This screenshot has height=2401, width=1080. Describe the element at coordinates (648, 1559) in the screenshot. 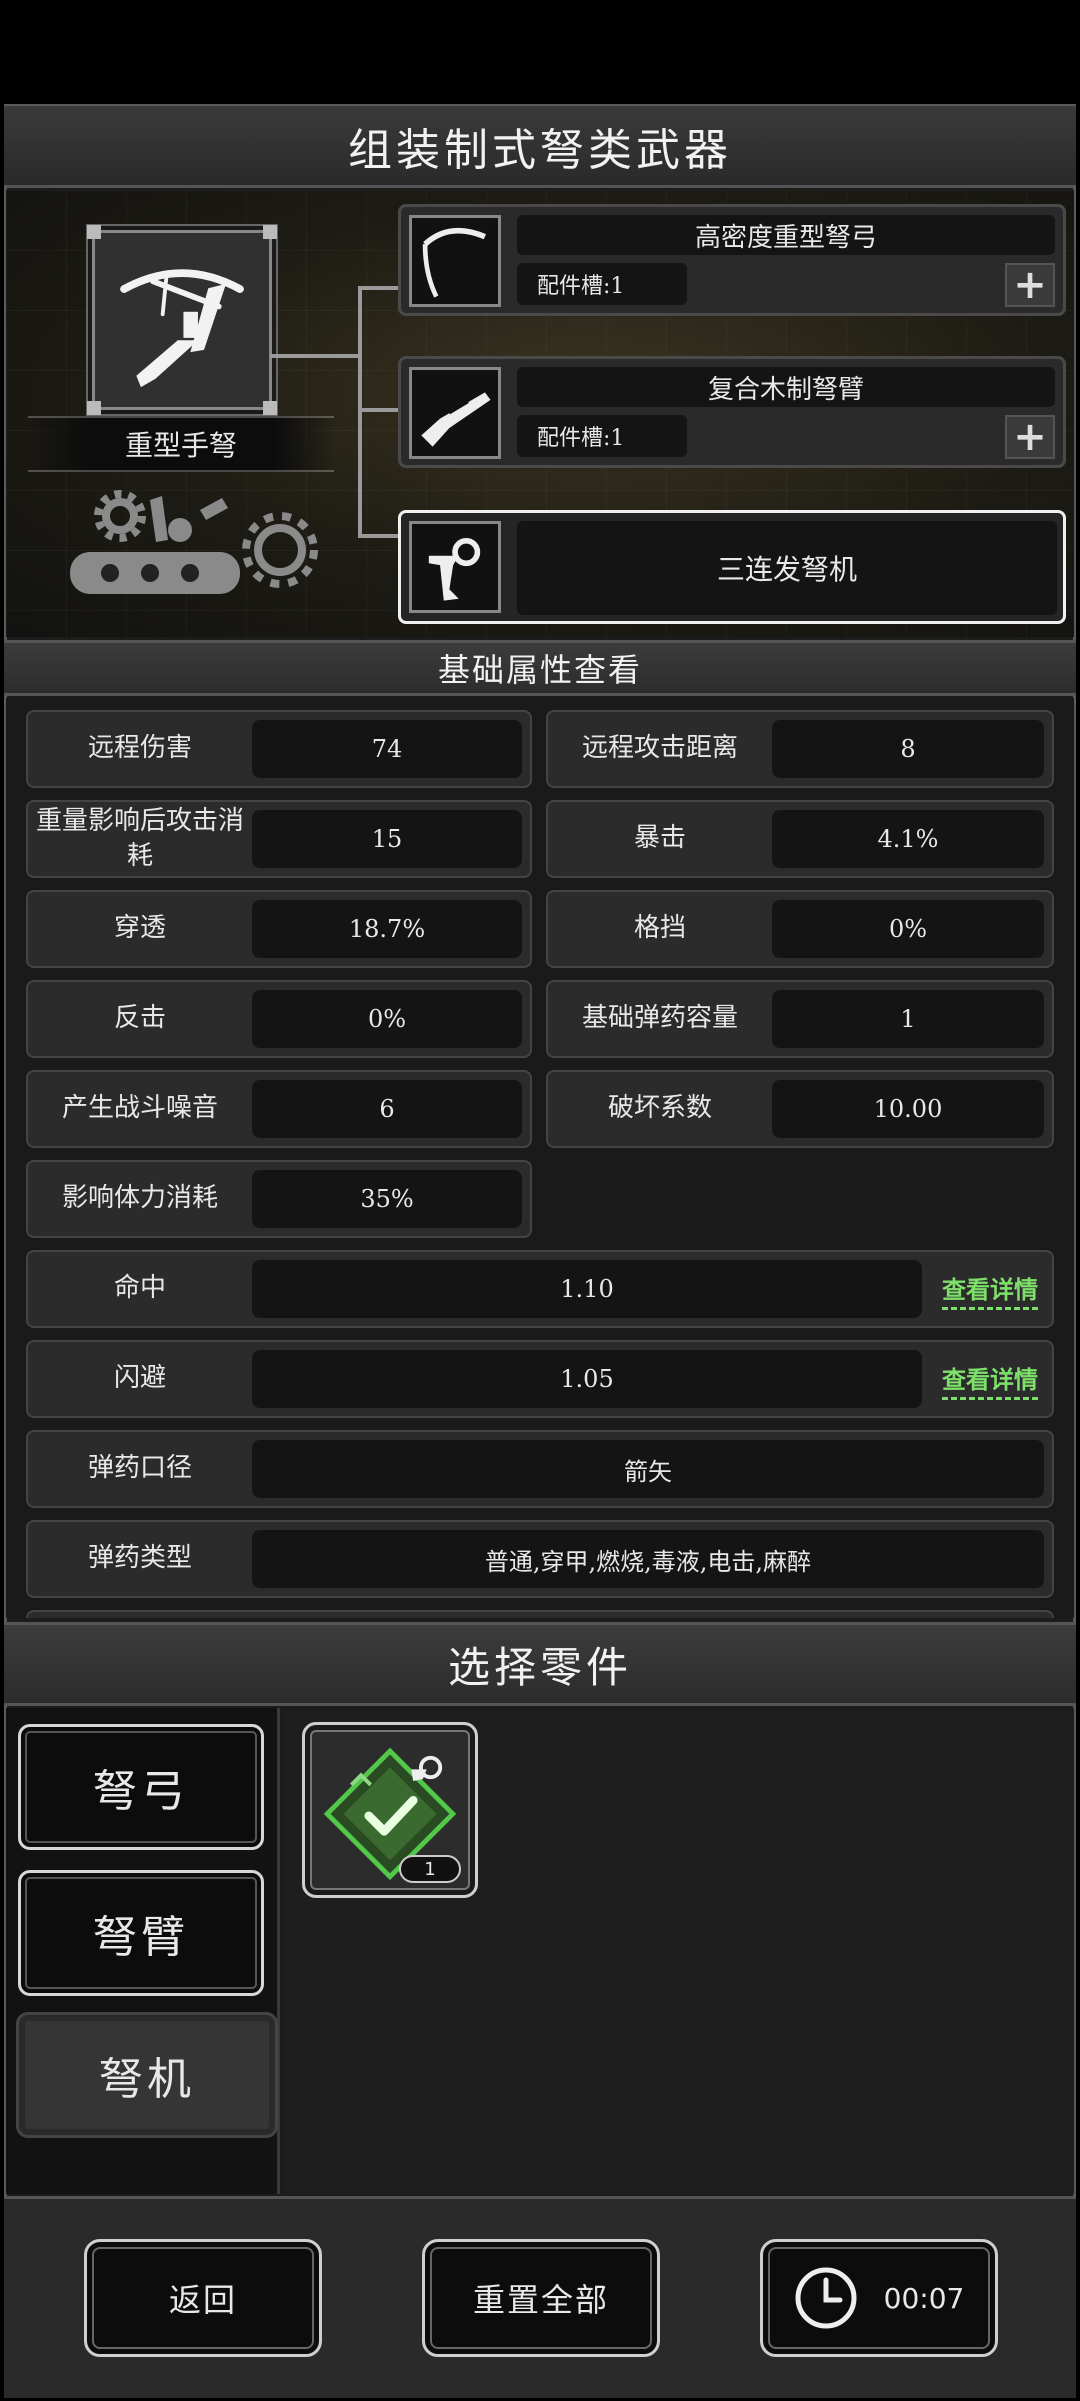

I see `stat-value: 普通,穿甲,燃烧,毒液,电击,麻醉` at that location.